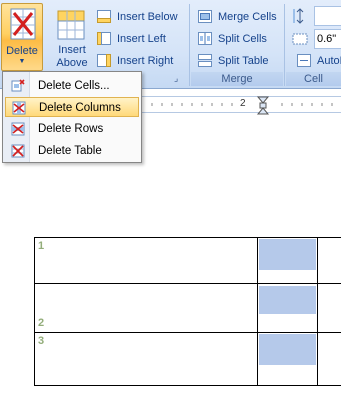 Image resolution: width=341 pixels, height=412 pixels. I want to click on insert-right-icon, so click(104, 60).